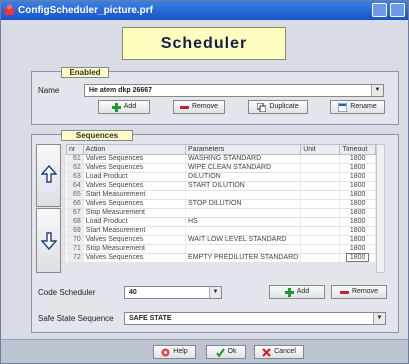  What do you see at coordinates (243, 240) in the screenshot?
I see `row-parameters: WAIT LOW LEVEL STANDARD` at bounding box center [243, 240].